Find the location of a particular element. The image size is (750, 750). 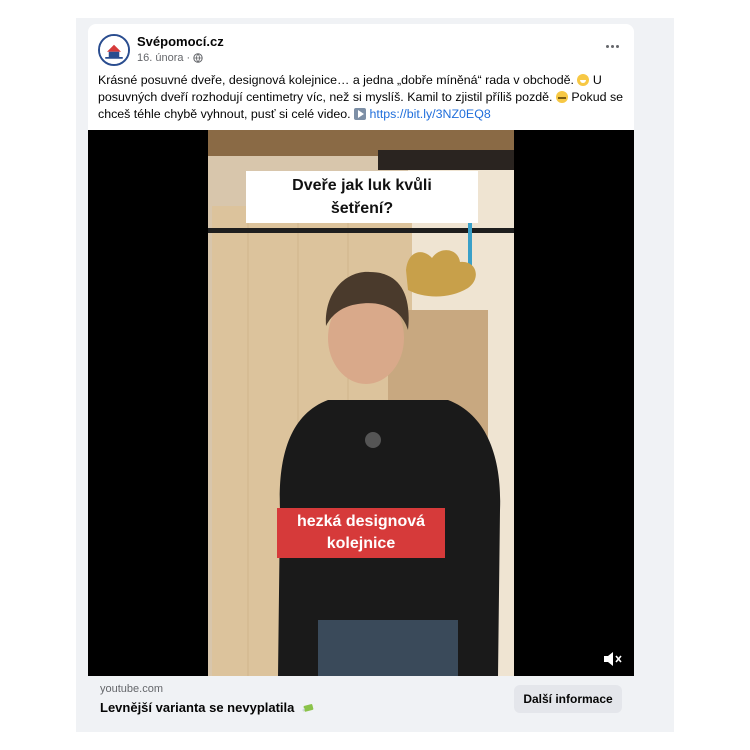

more-options-button is located at coordinates (612, 46).